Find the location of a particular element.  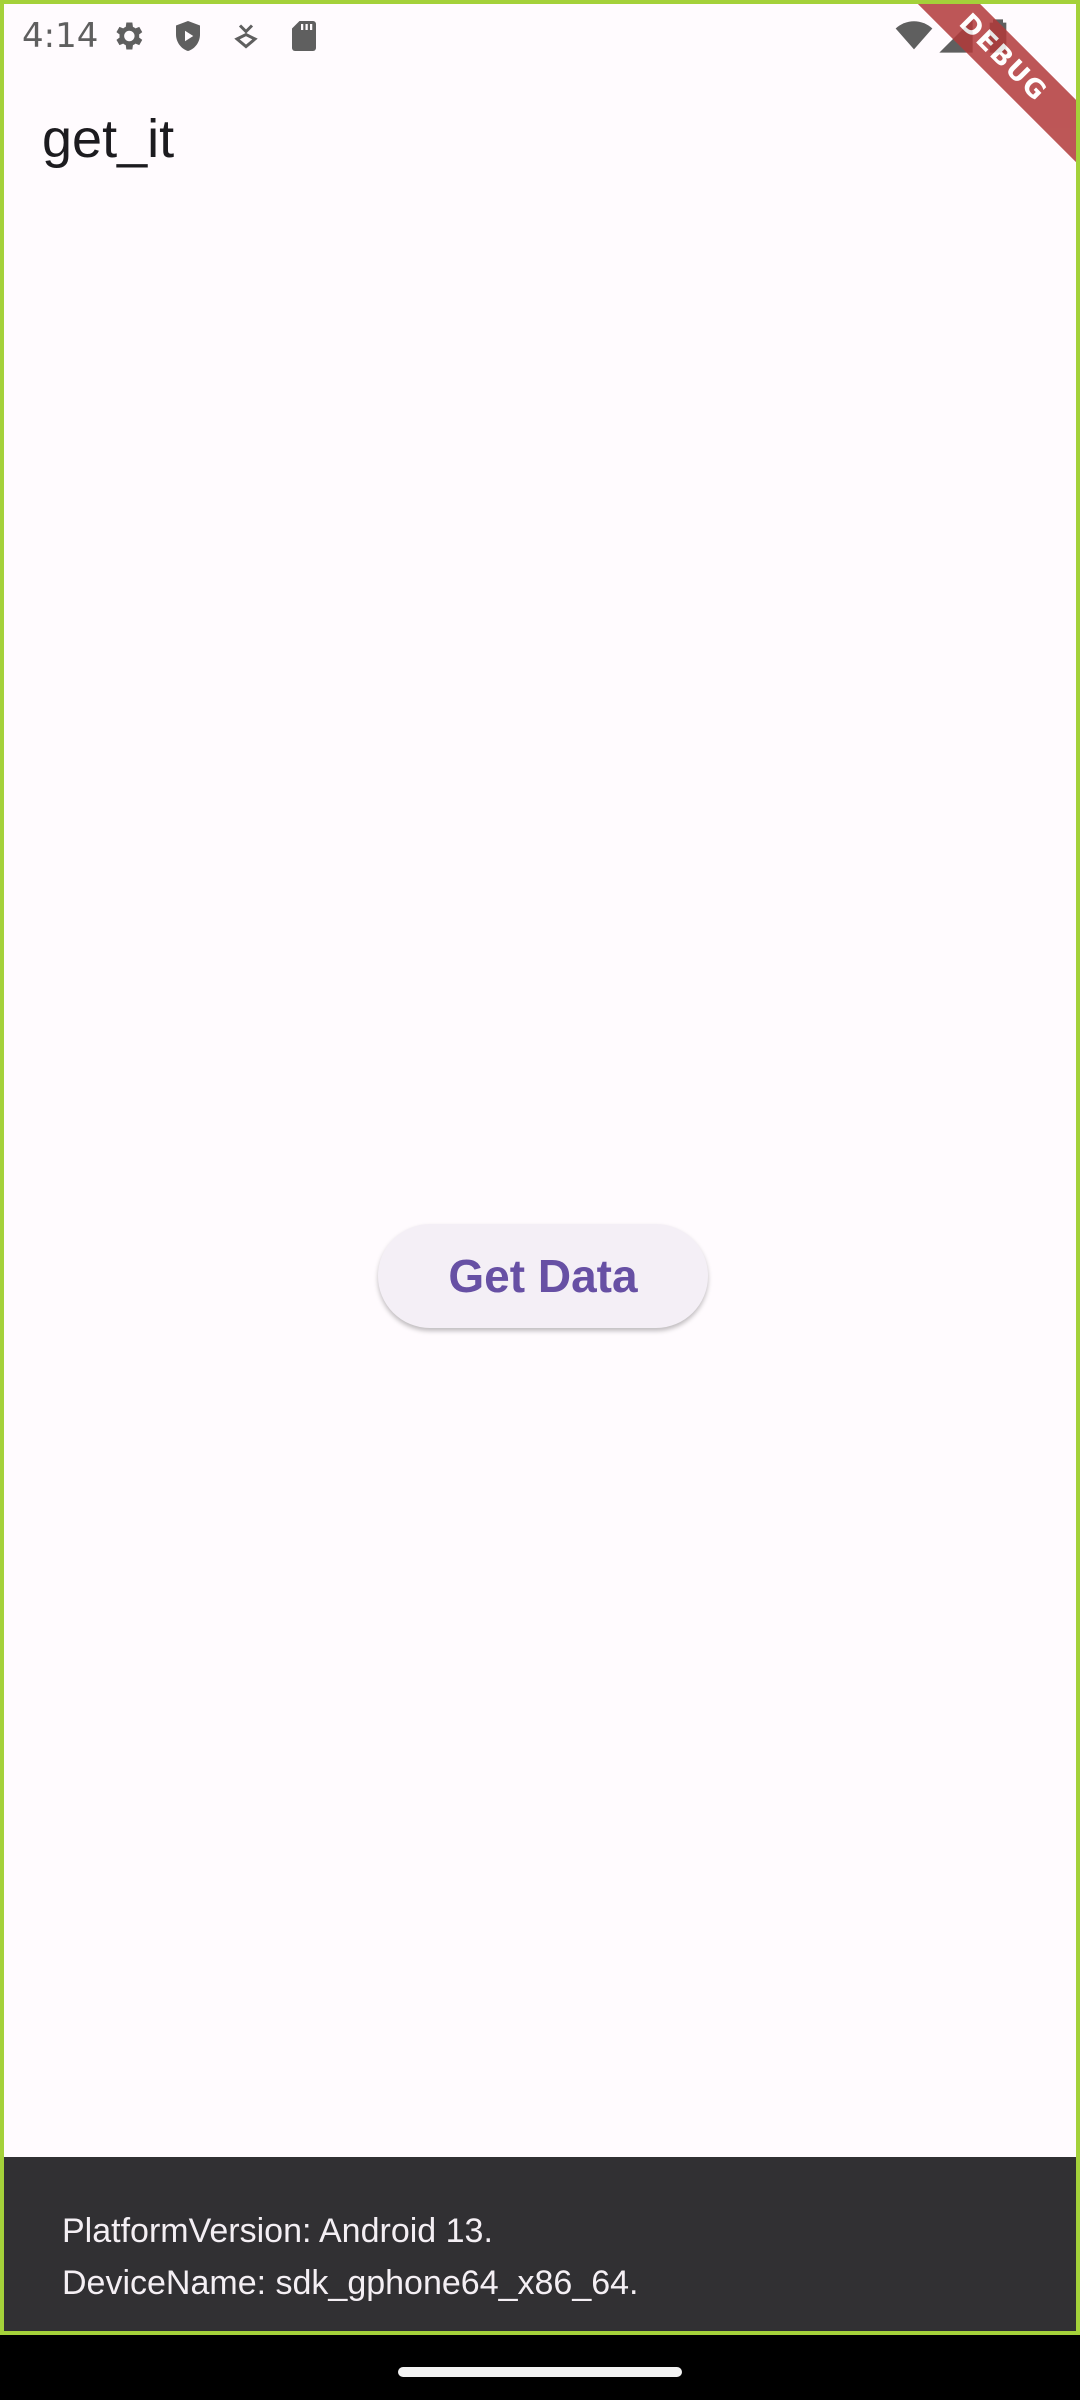

shield-play-icon is located at coordinates (188, 36).